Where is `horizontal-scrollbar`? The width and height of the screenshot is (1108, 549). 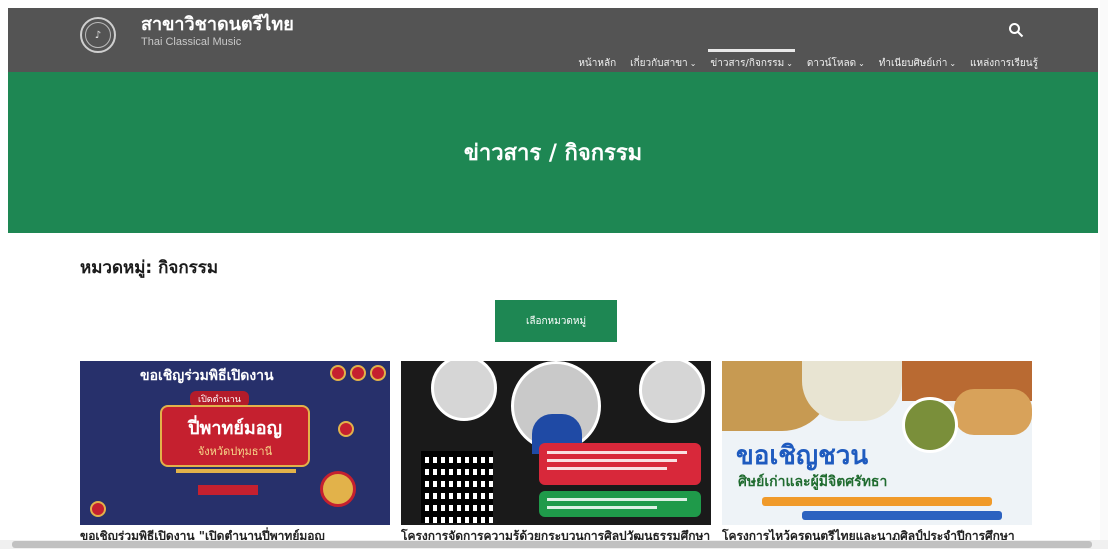 horizontal-scrollbar is located at coordinates (554, 544).